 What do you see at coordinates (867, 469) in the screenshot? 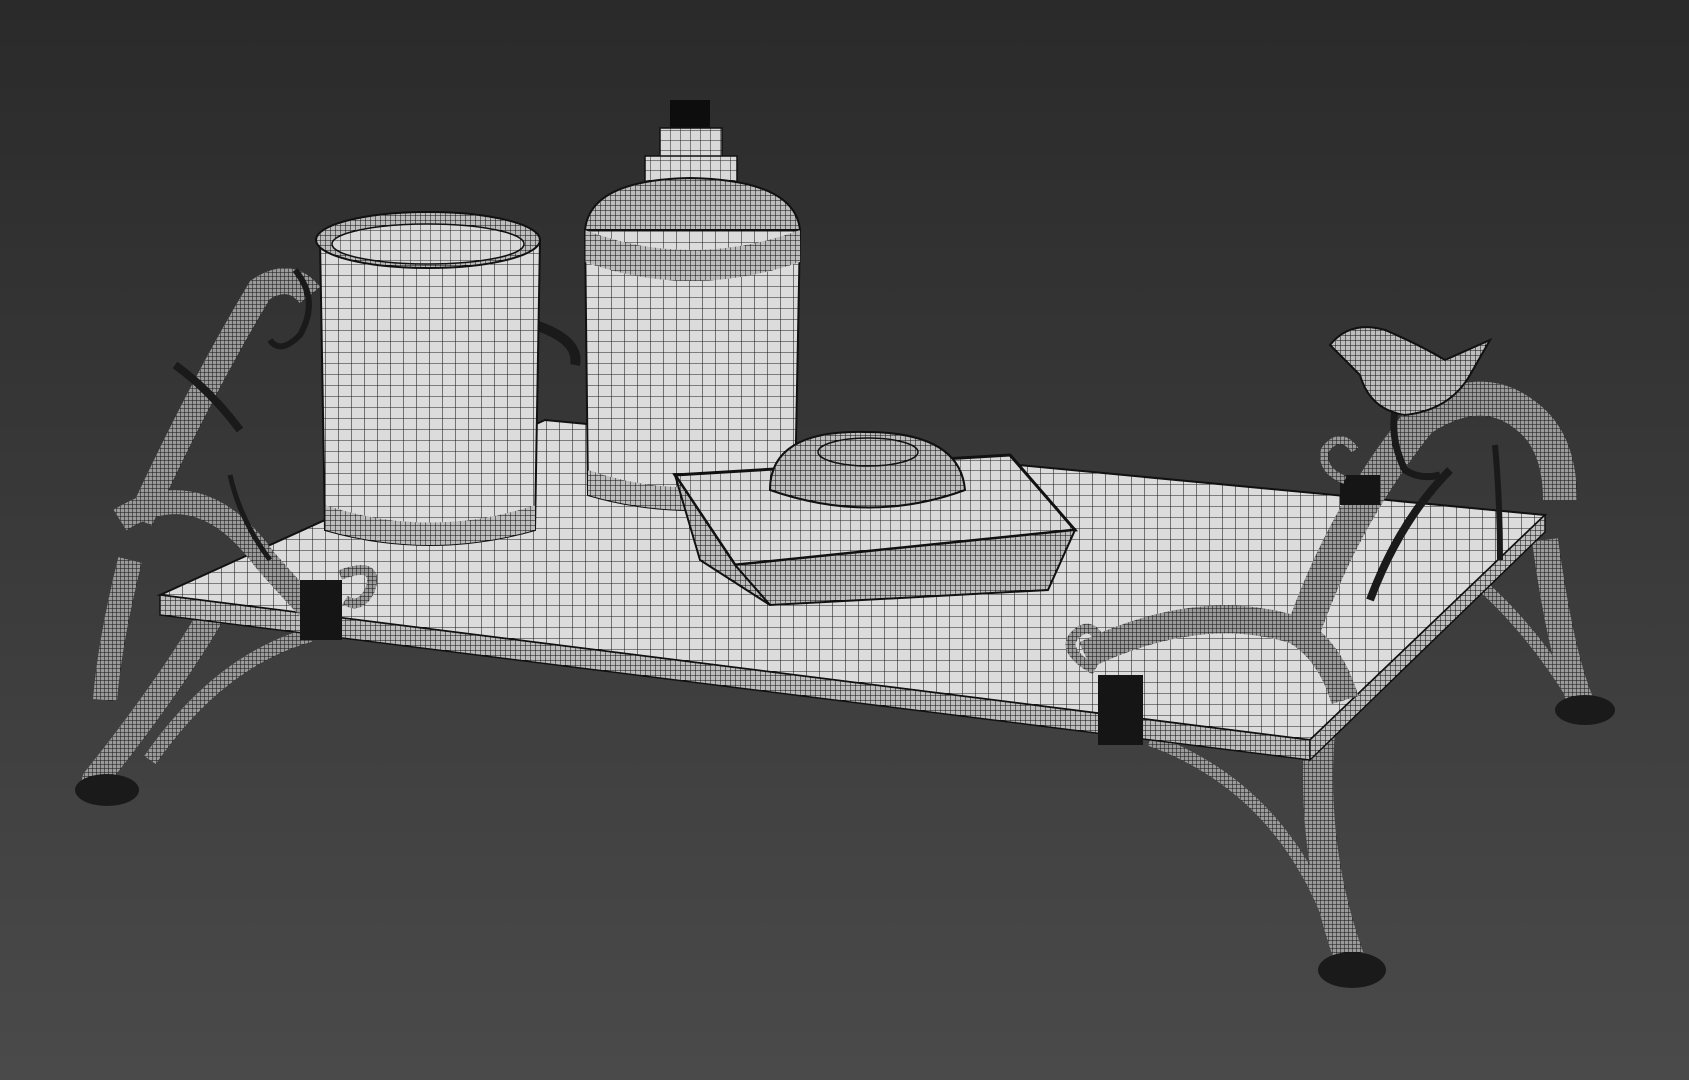
I see `soap-bar` at bounding box center [867, 469].